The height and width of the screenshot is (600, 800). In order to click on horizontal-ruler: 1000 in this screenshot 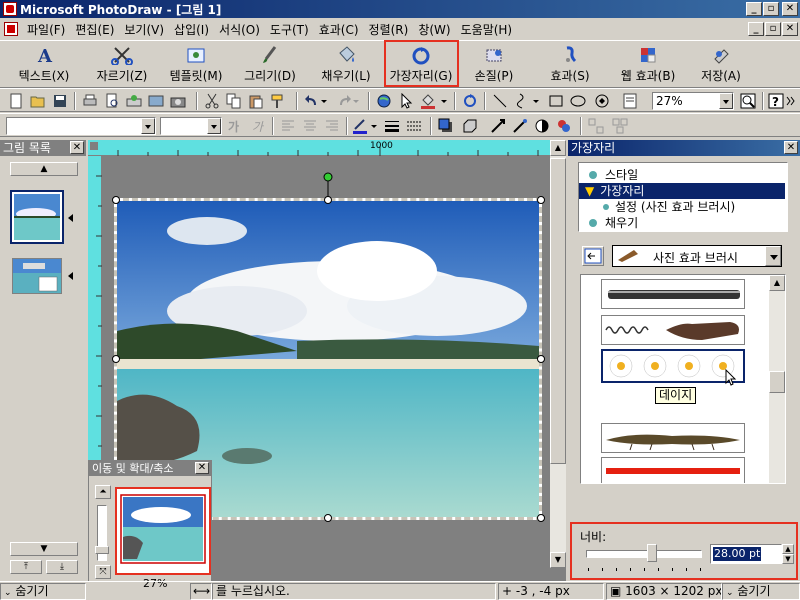, I will do `click(327, 148)`.